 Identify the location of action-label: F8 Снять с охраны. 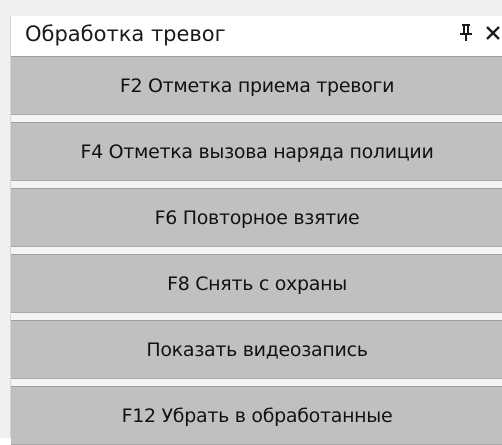
(257, 283).